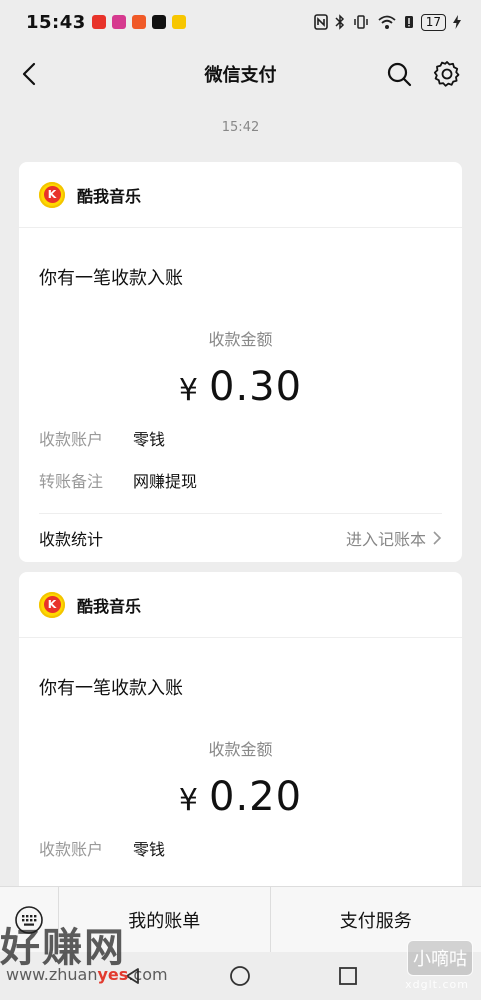 This screenshot has width=481, height=1000. Describe the element at coordinates (348, 976) in the screenshot. I see `recents-square-icon` at that location.